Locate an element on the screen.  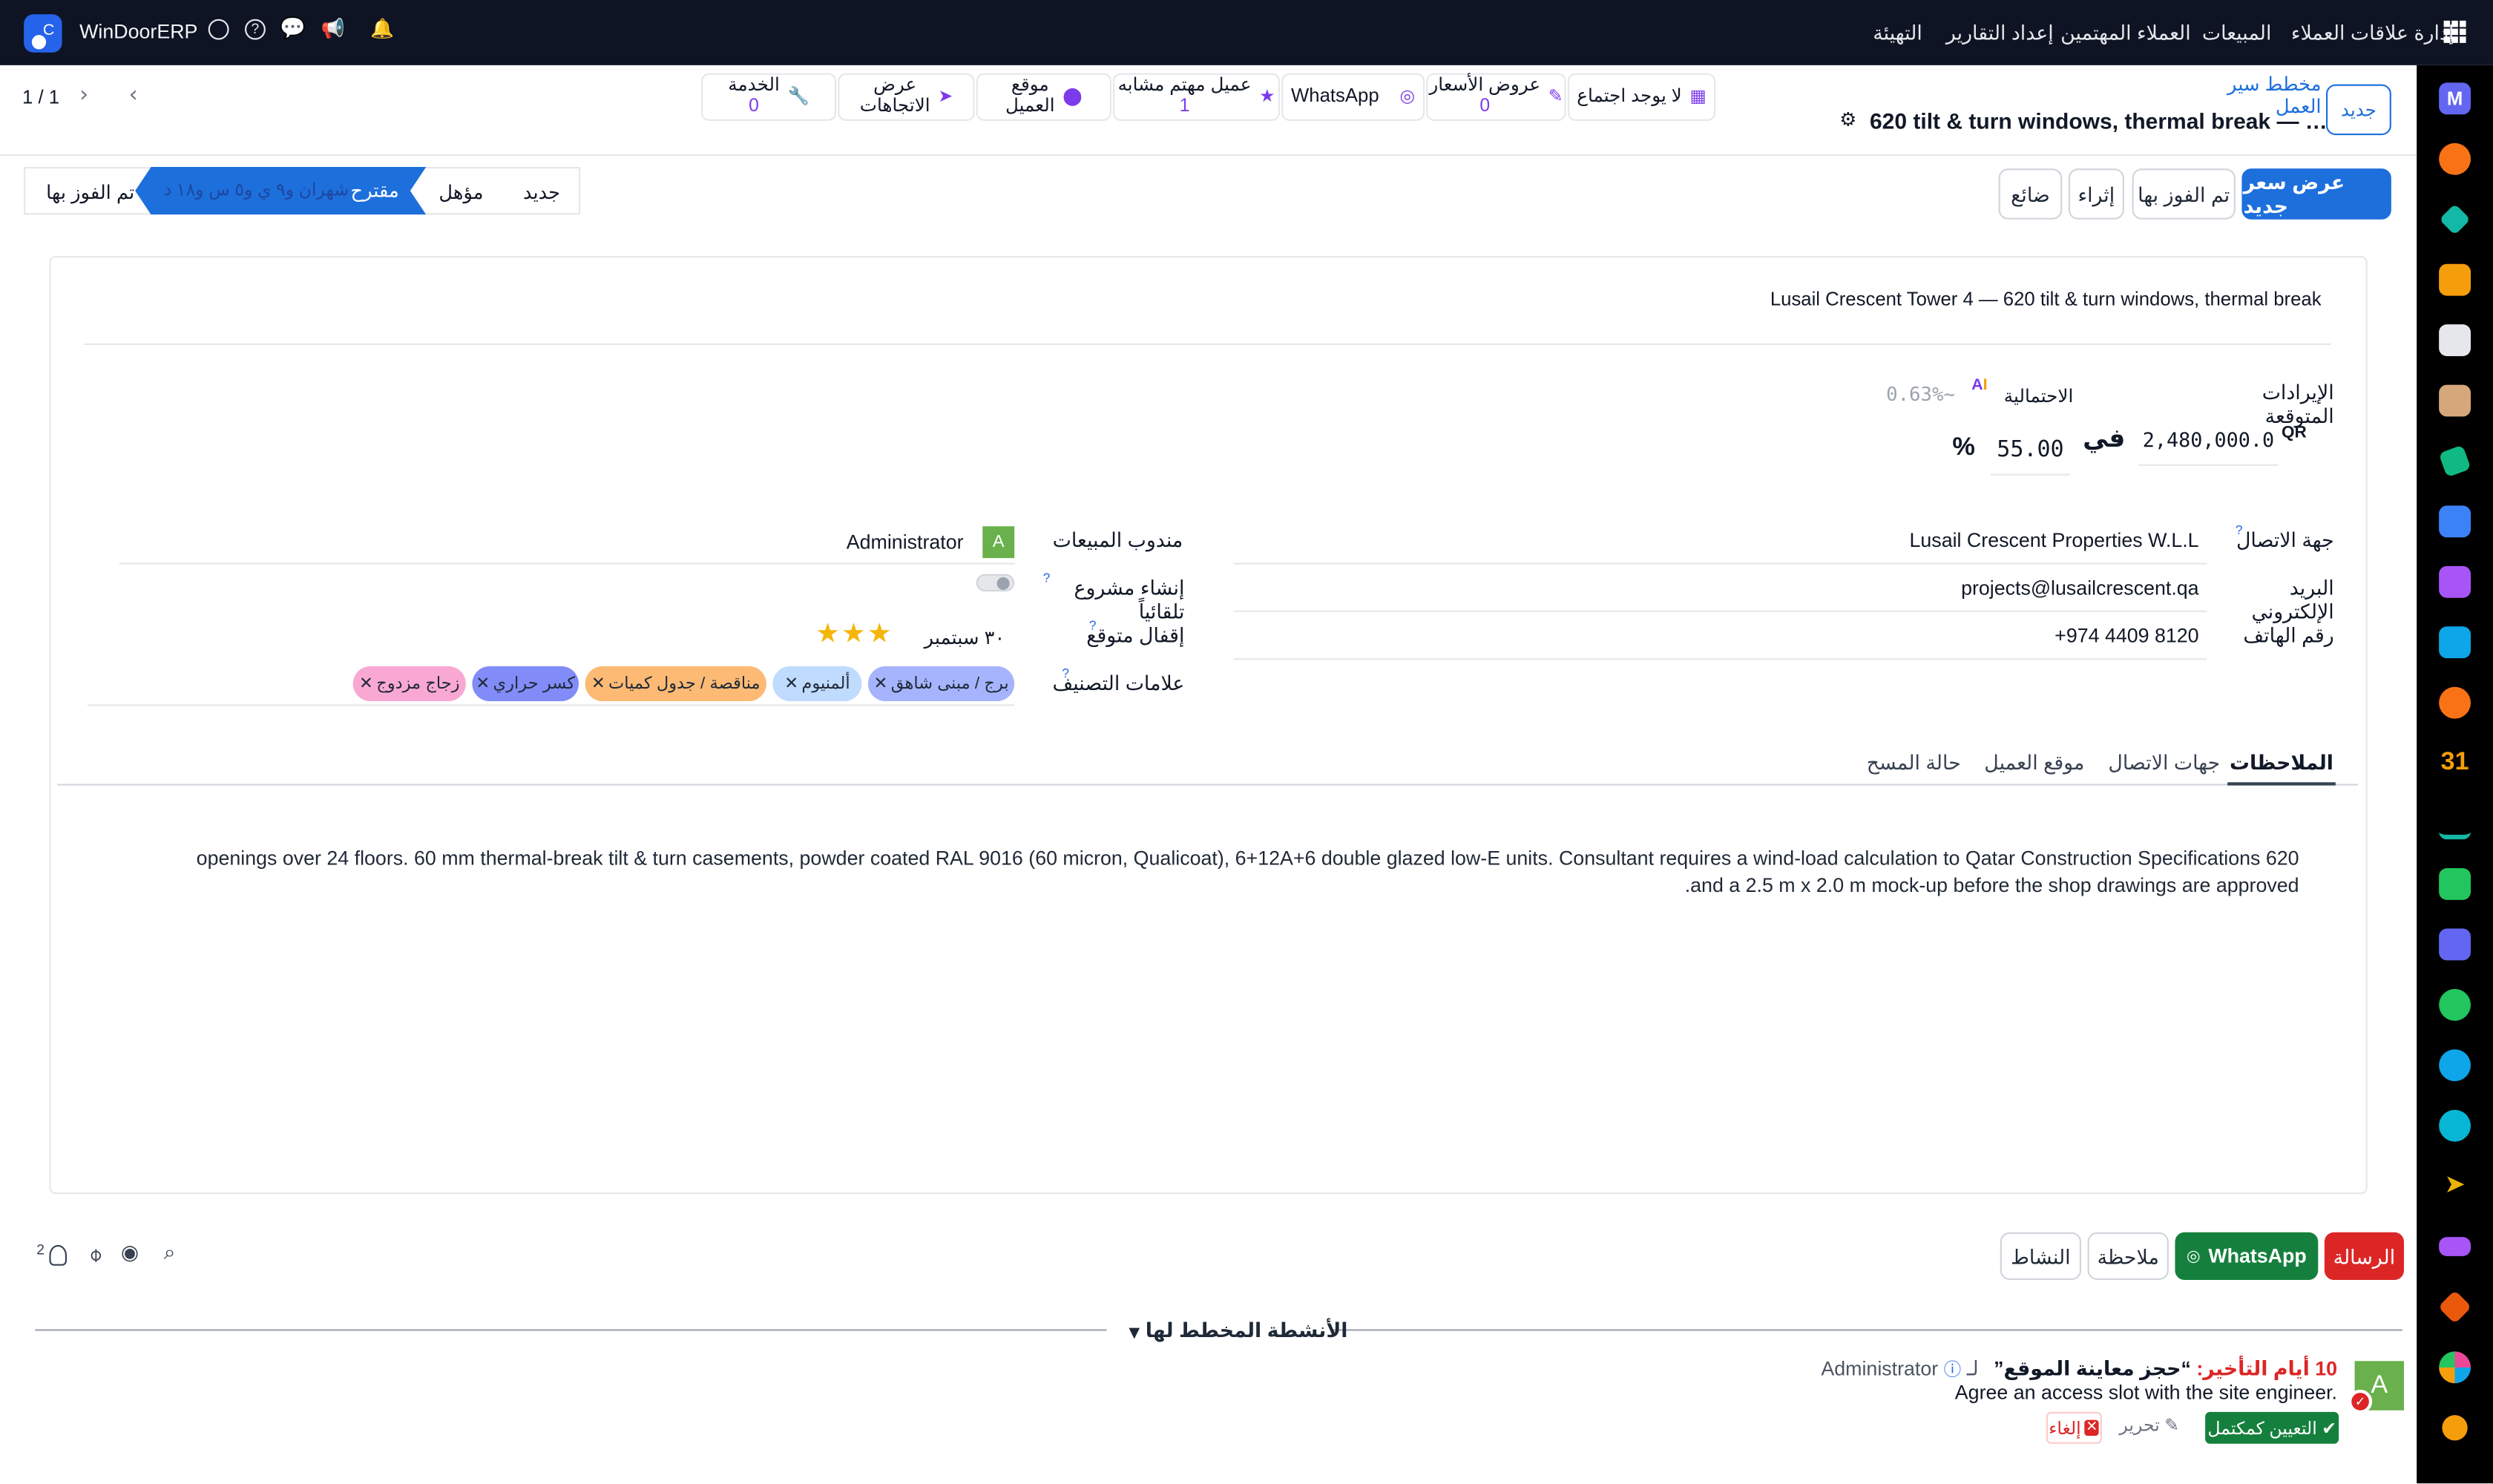
new-record-button: جديد is located at coordinates (2358, 110).